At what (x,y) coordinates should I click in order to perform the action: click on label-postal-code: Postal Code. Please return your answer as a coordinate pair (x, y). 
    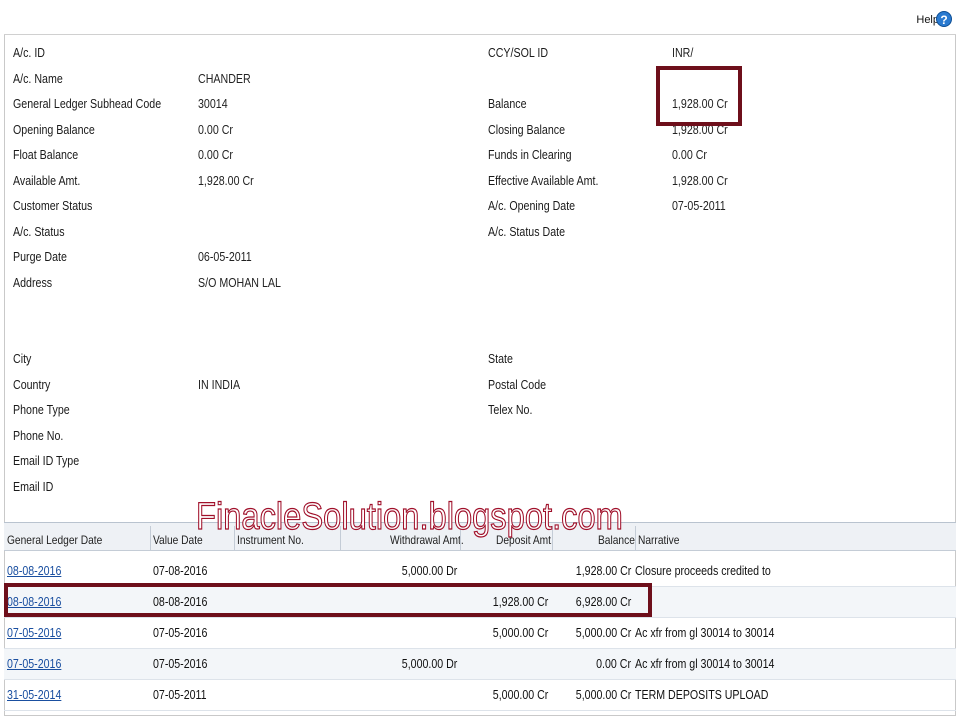
    Looking at the image, I should click on (517, 384).